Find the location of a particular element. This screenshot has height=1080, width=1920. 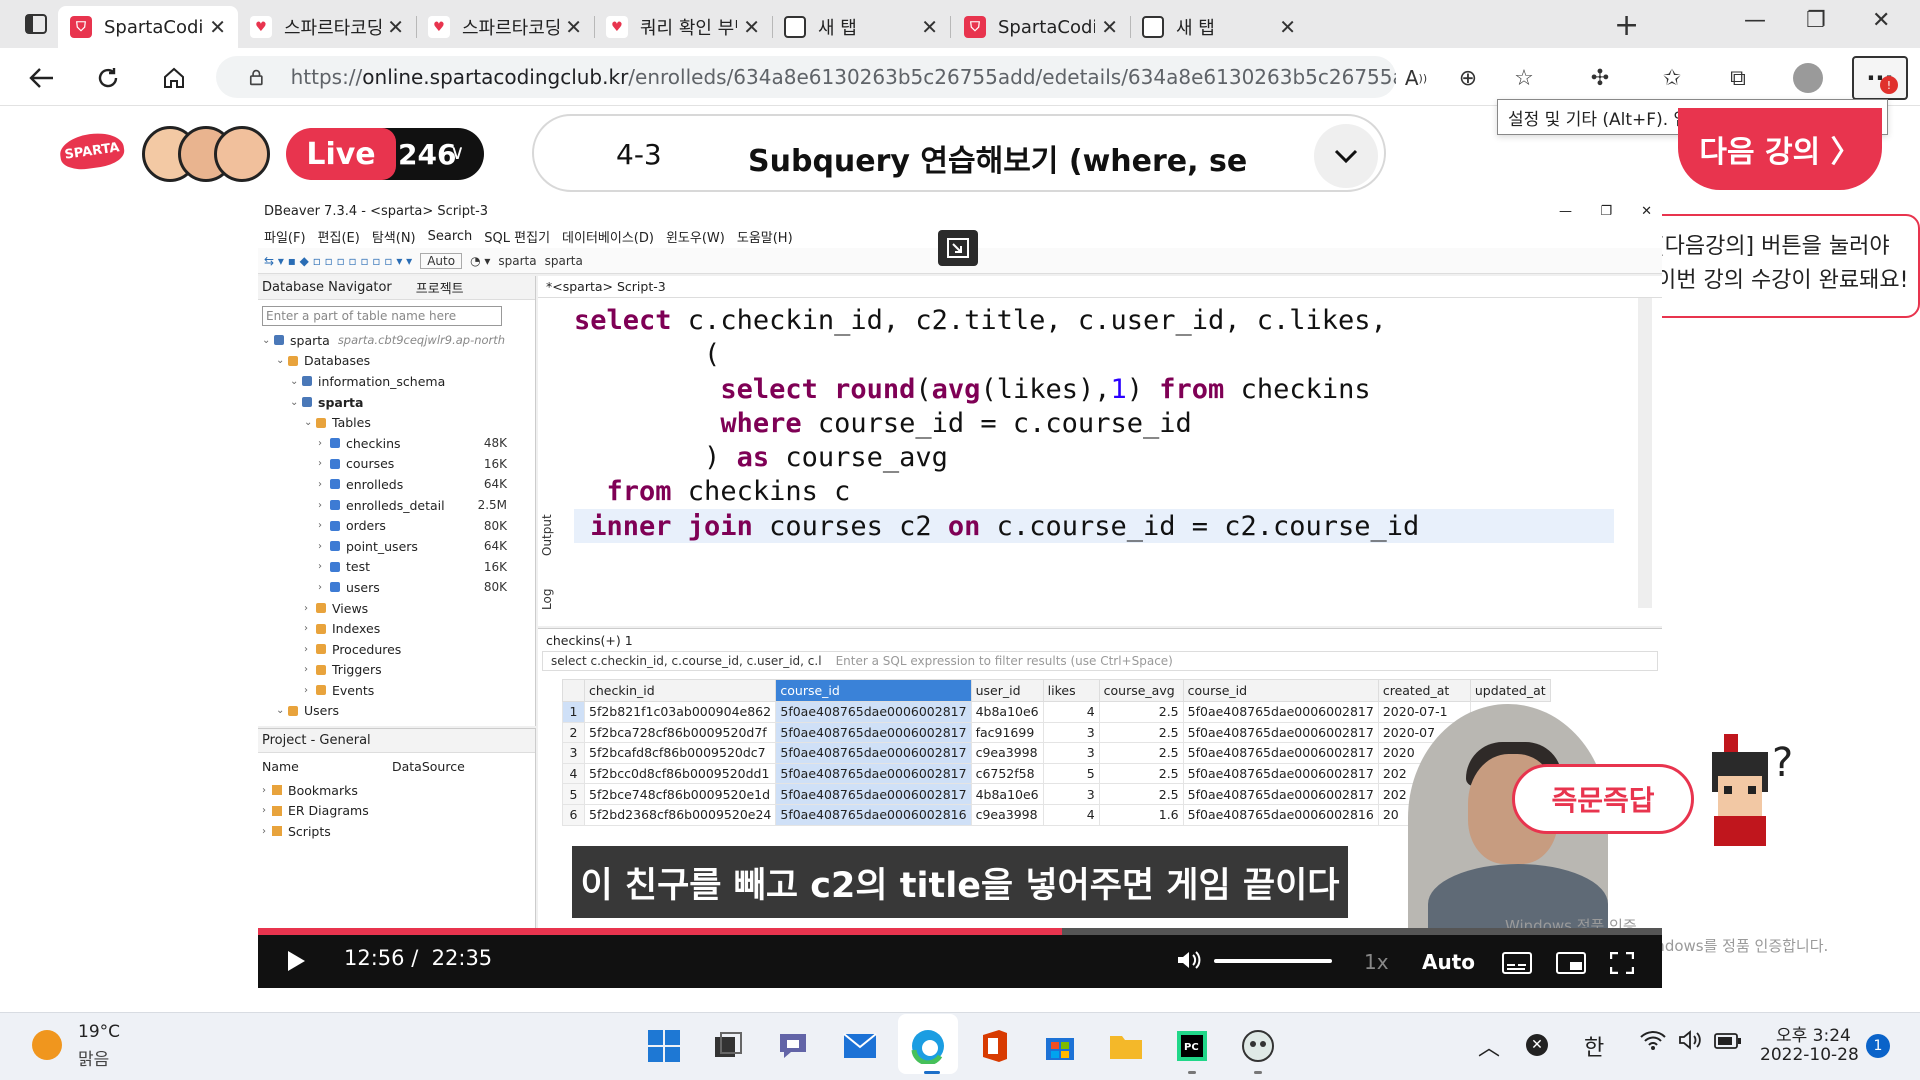

fullscreen-button is located at coordinates (1622, 964).